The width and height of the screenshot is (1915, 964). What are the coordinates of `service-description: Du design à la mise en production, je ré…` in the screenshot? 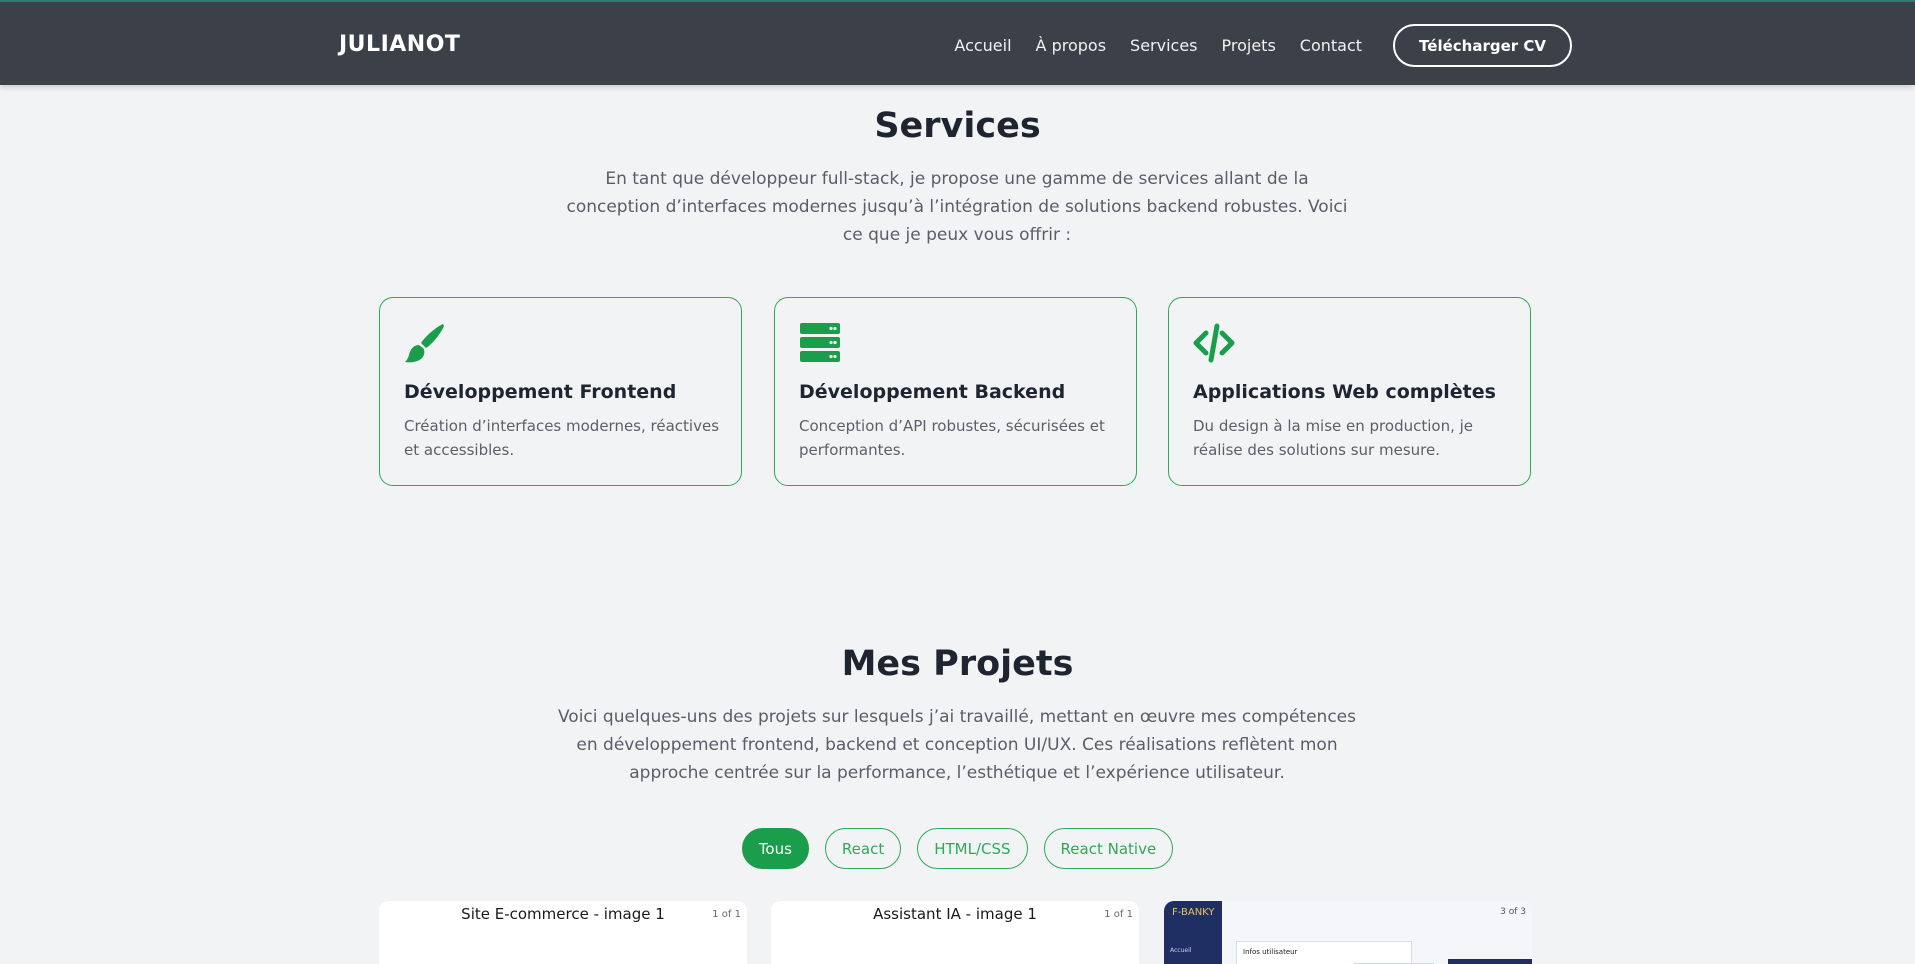 It's located at (1333, 438).